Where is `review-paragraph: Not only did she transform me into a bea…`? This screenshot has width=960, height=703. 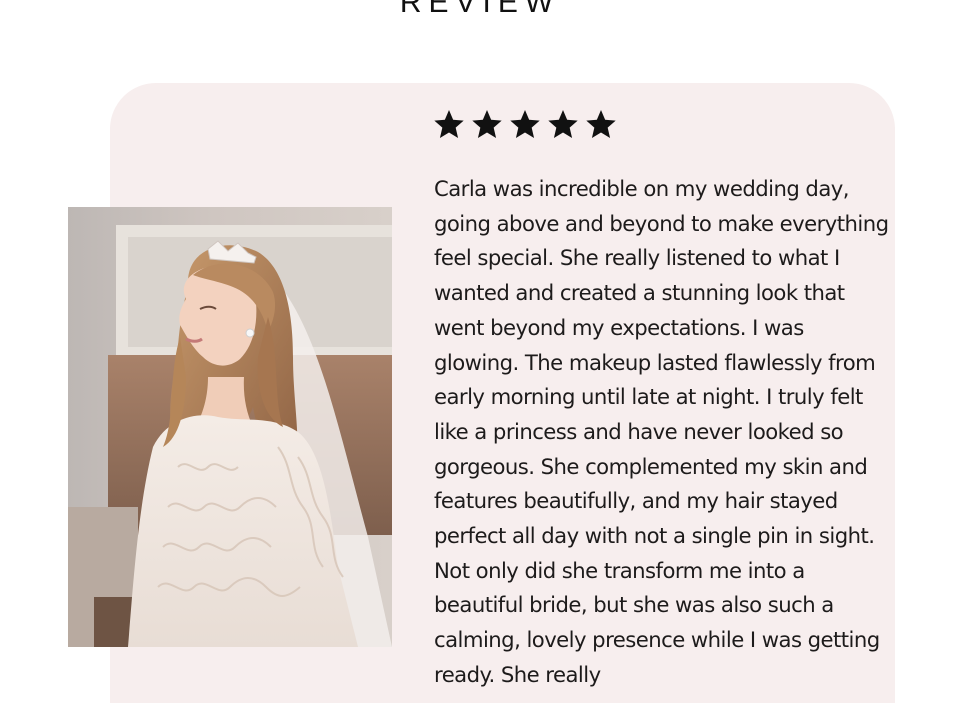
review-paragraph: Not only did she transform me into a bea… is located at coordinates (657, 622).